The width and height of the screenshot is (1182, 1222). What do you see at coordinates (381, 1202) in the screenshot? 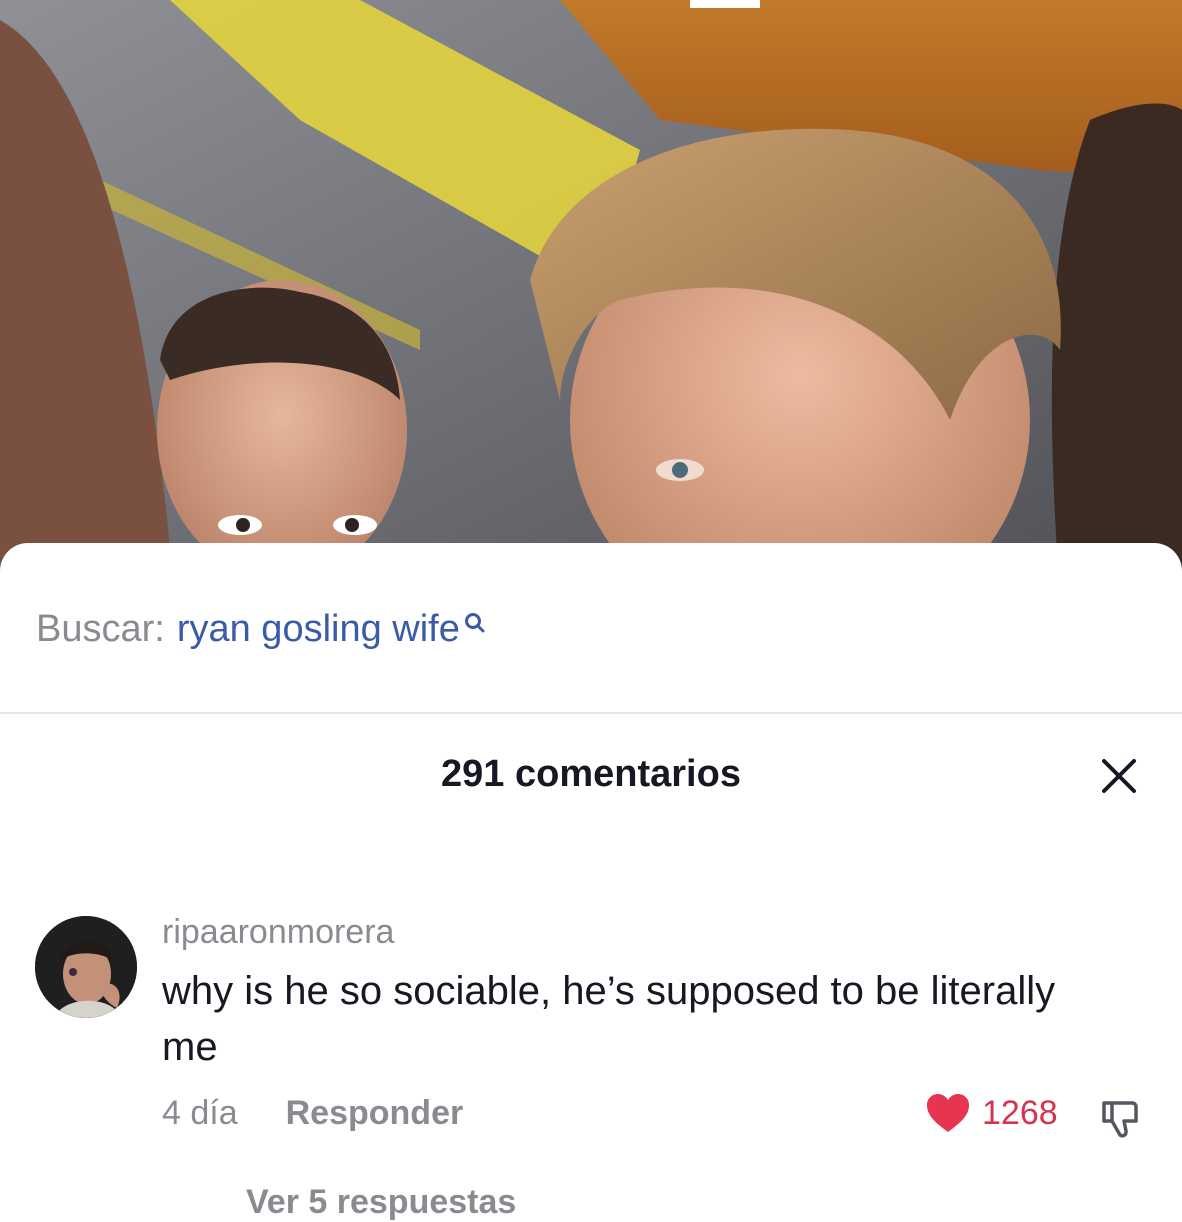
I see `view-replies-link: Ver 5 respuestas` at bounding box center [381, 1202].